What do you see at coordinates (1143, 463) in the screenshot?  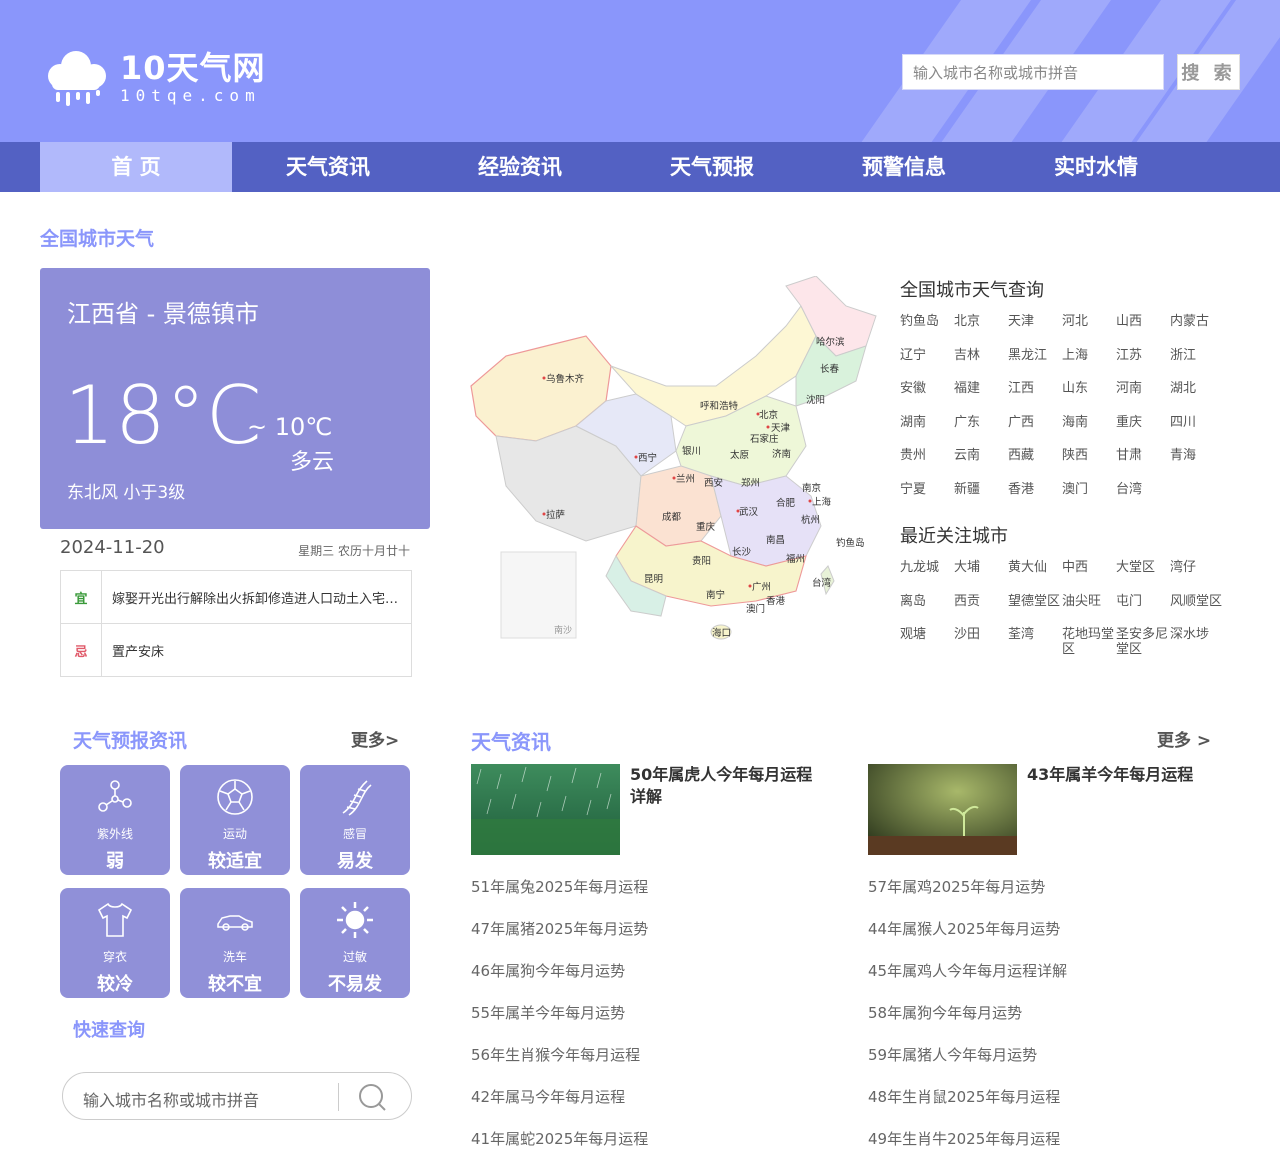 I see `city-link: 甘肃` at bounding box center [1143, 463].